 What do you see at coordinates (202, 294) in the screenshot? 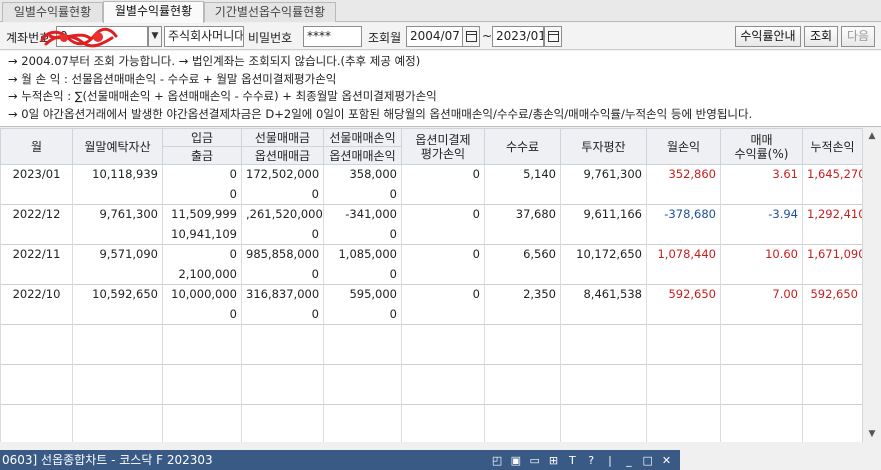
I see `cell-deposit: 10,000,000` at bounding box center [202, 294].